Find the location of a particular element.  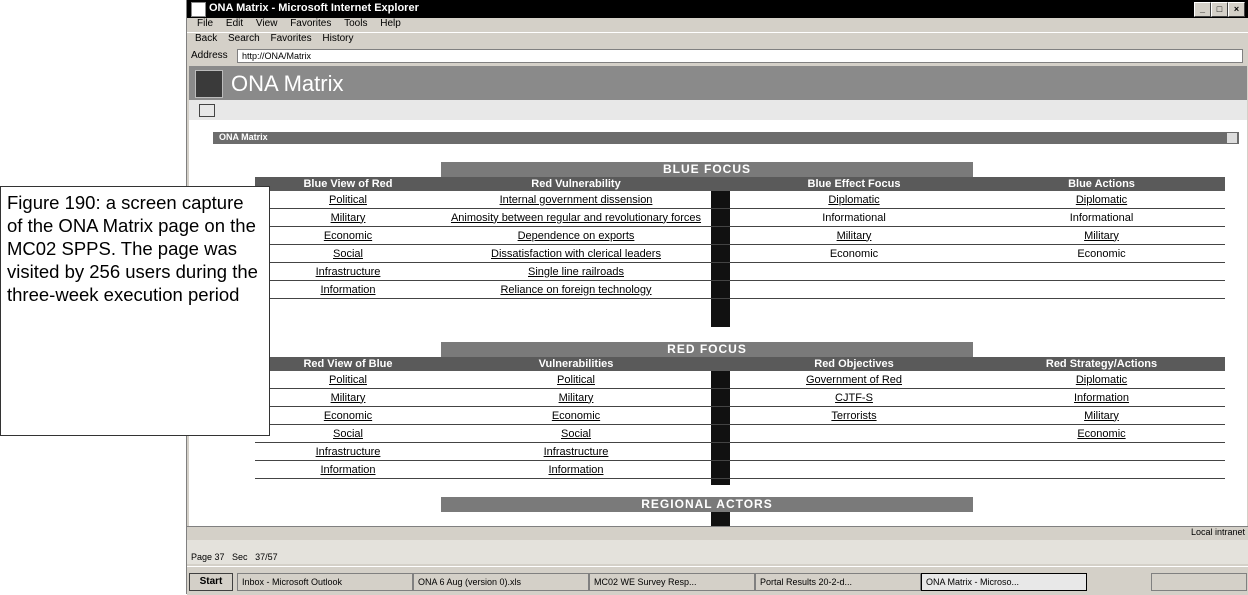

matrix-link: Dependence on exports is located at coordinates (576, 236).